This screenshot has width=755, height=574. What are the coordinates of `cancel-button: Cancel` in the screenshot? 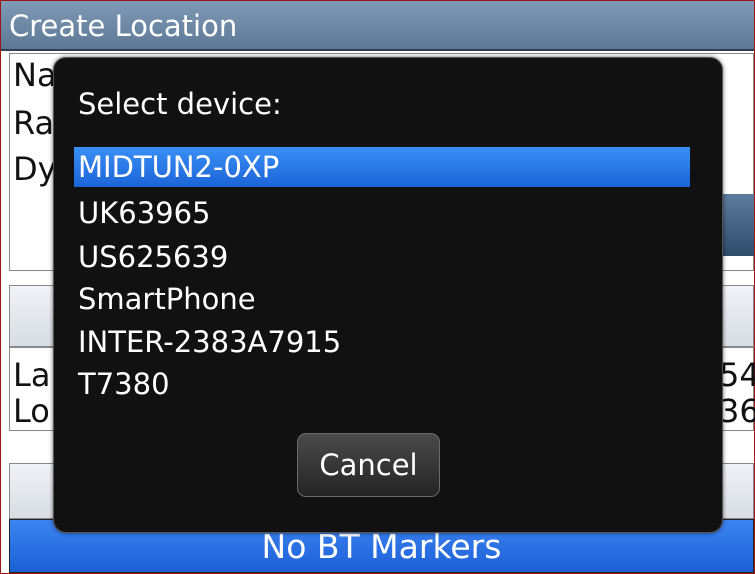 It's located at (368, 465).